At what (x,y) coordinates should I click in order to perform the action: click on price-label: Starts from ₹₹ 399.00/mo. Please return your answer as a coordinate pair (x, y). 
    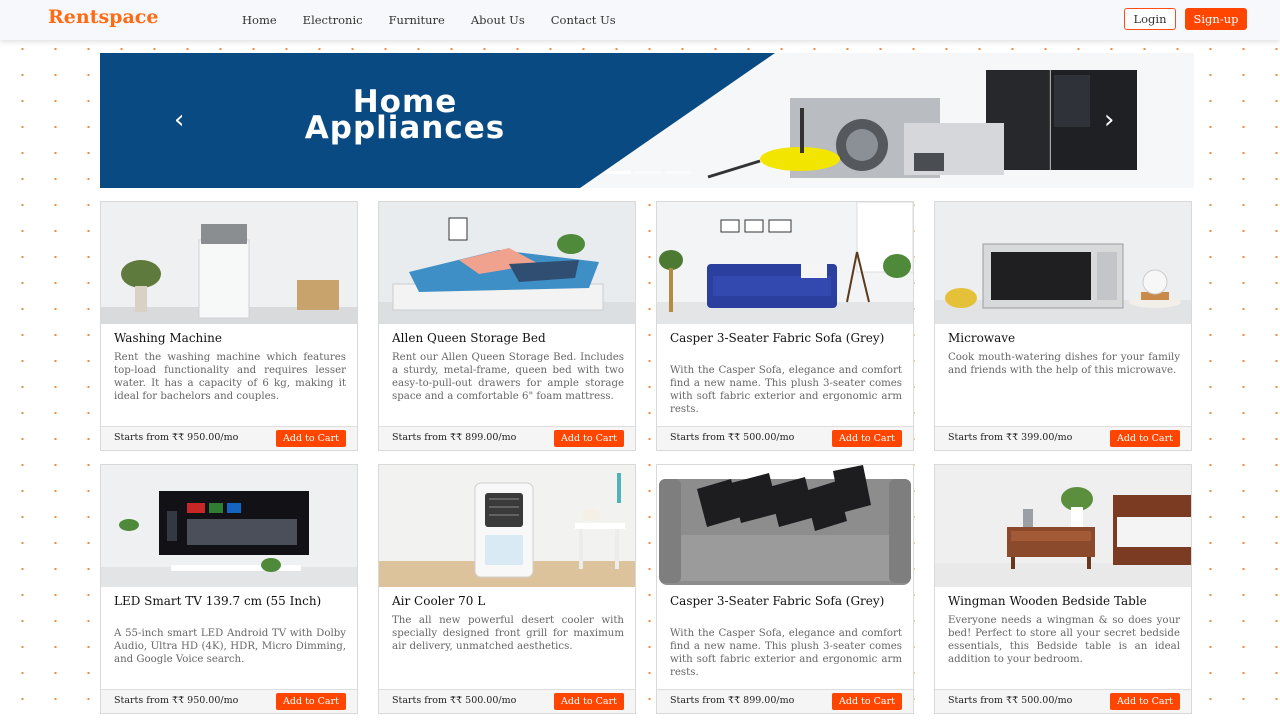
    Looking at the image, I should click on (1010, 437).